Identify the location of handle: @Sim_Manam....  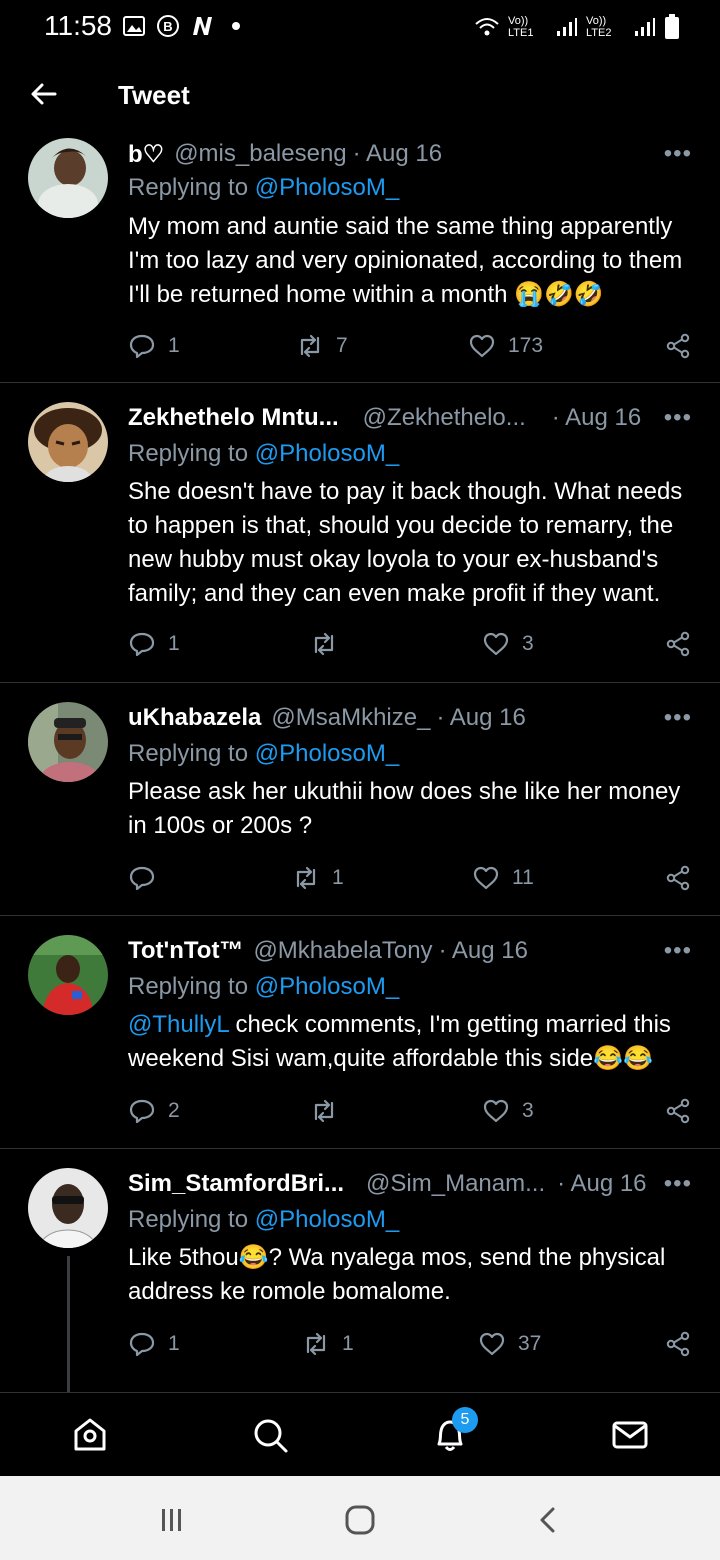
(455, 1184).